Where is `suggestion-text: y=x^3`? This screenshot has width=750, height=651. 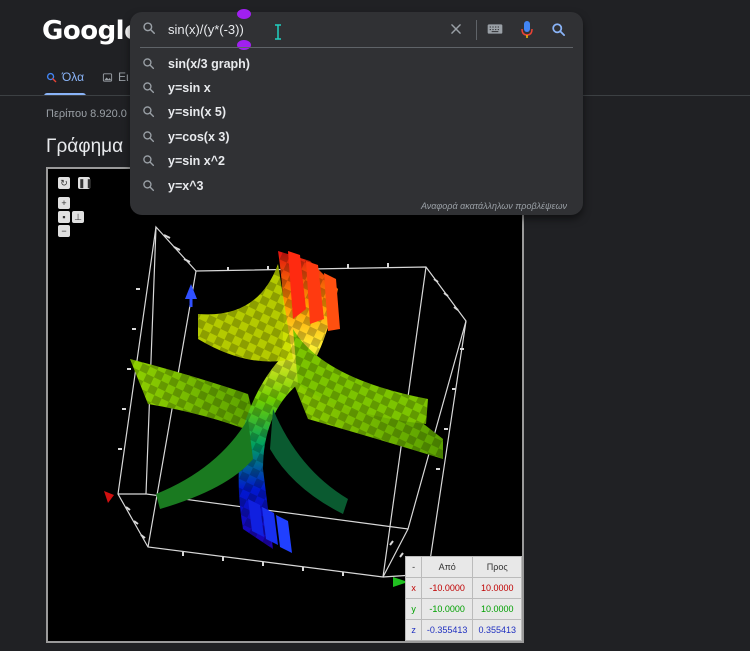
suggestion-text: y=x^3 is located at coordinates (186, 186).